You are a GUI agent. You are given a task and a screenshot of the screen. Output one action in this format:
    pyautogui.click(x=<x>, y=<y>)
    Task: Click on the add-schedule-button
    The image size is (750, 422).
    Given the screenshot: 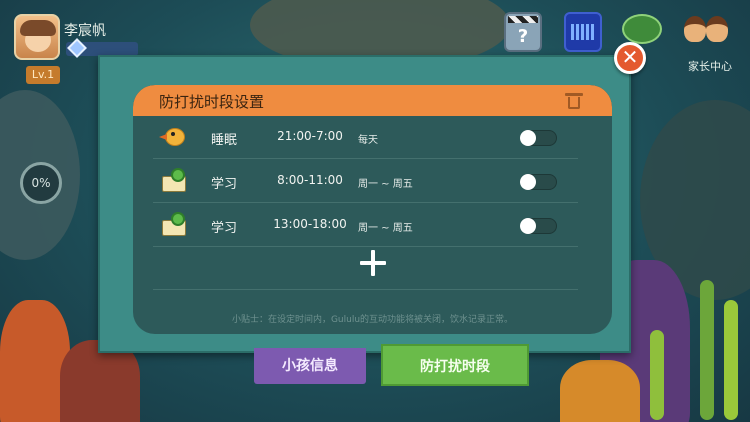 What is the action you would take?
    pyautogui.click(x=373, y=263)
    